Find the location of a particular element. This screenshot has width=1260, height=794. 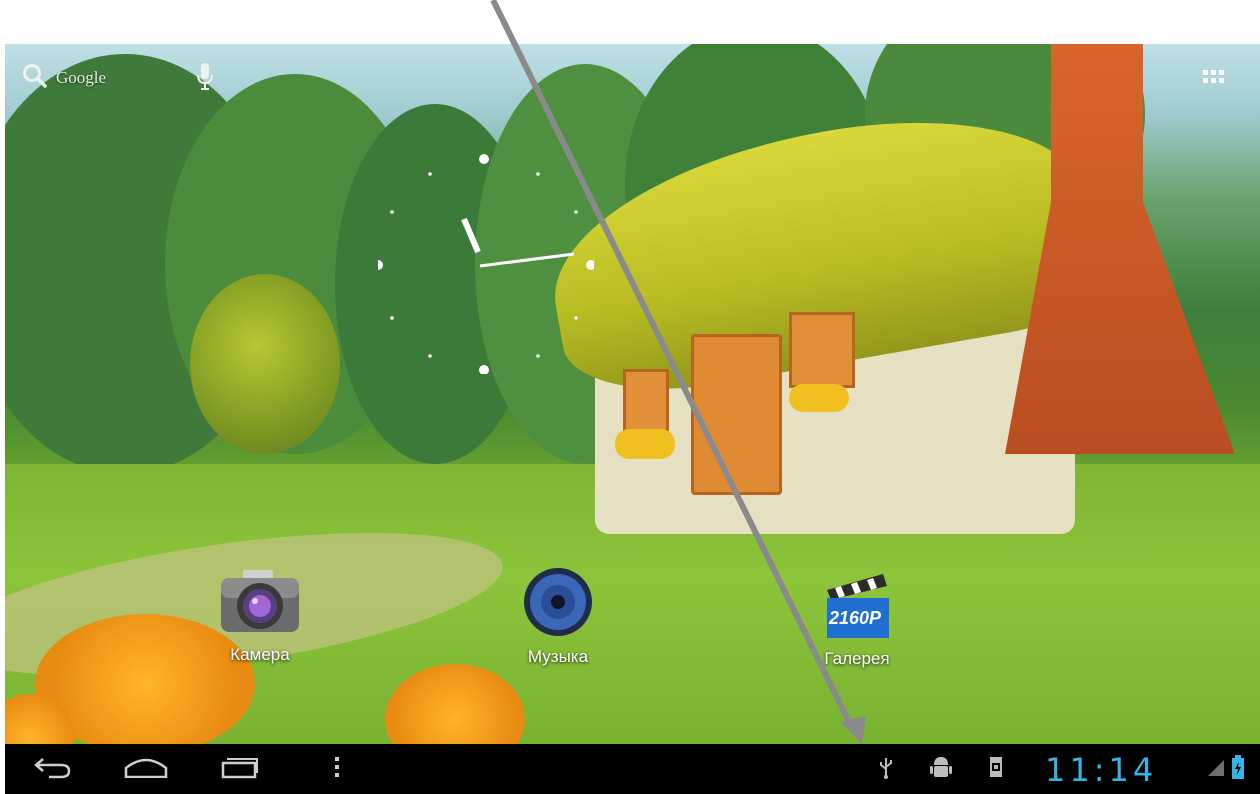

home-button is located at coordinates (146, 769).